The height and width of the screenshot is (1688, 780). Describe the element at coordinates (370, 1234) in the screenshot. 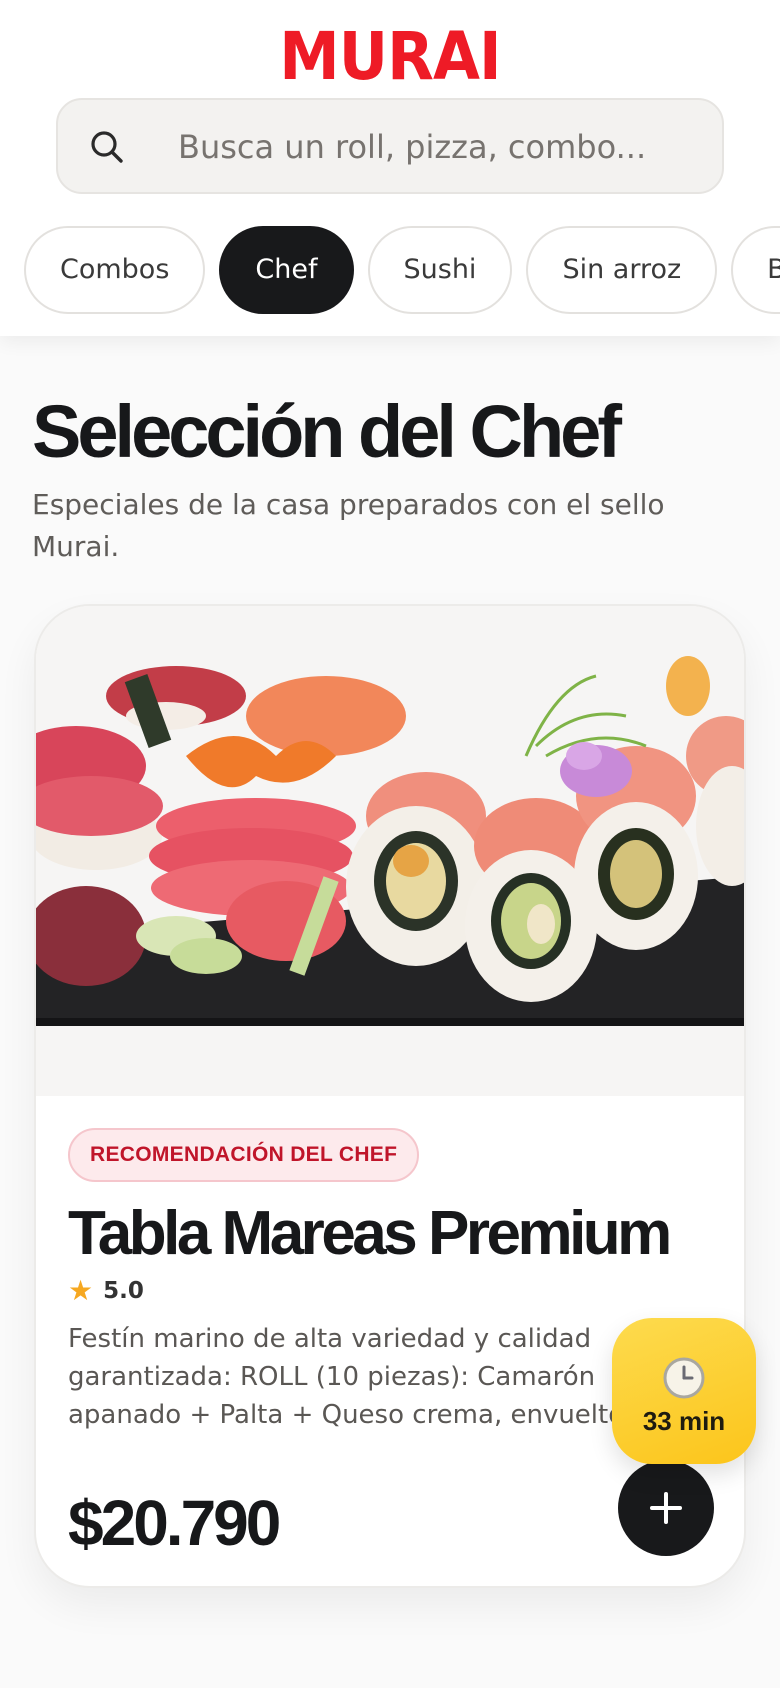

I see `product-title: Tabla Mareas Premium` at that location.